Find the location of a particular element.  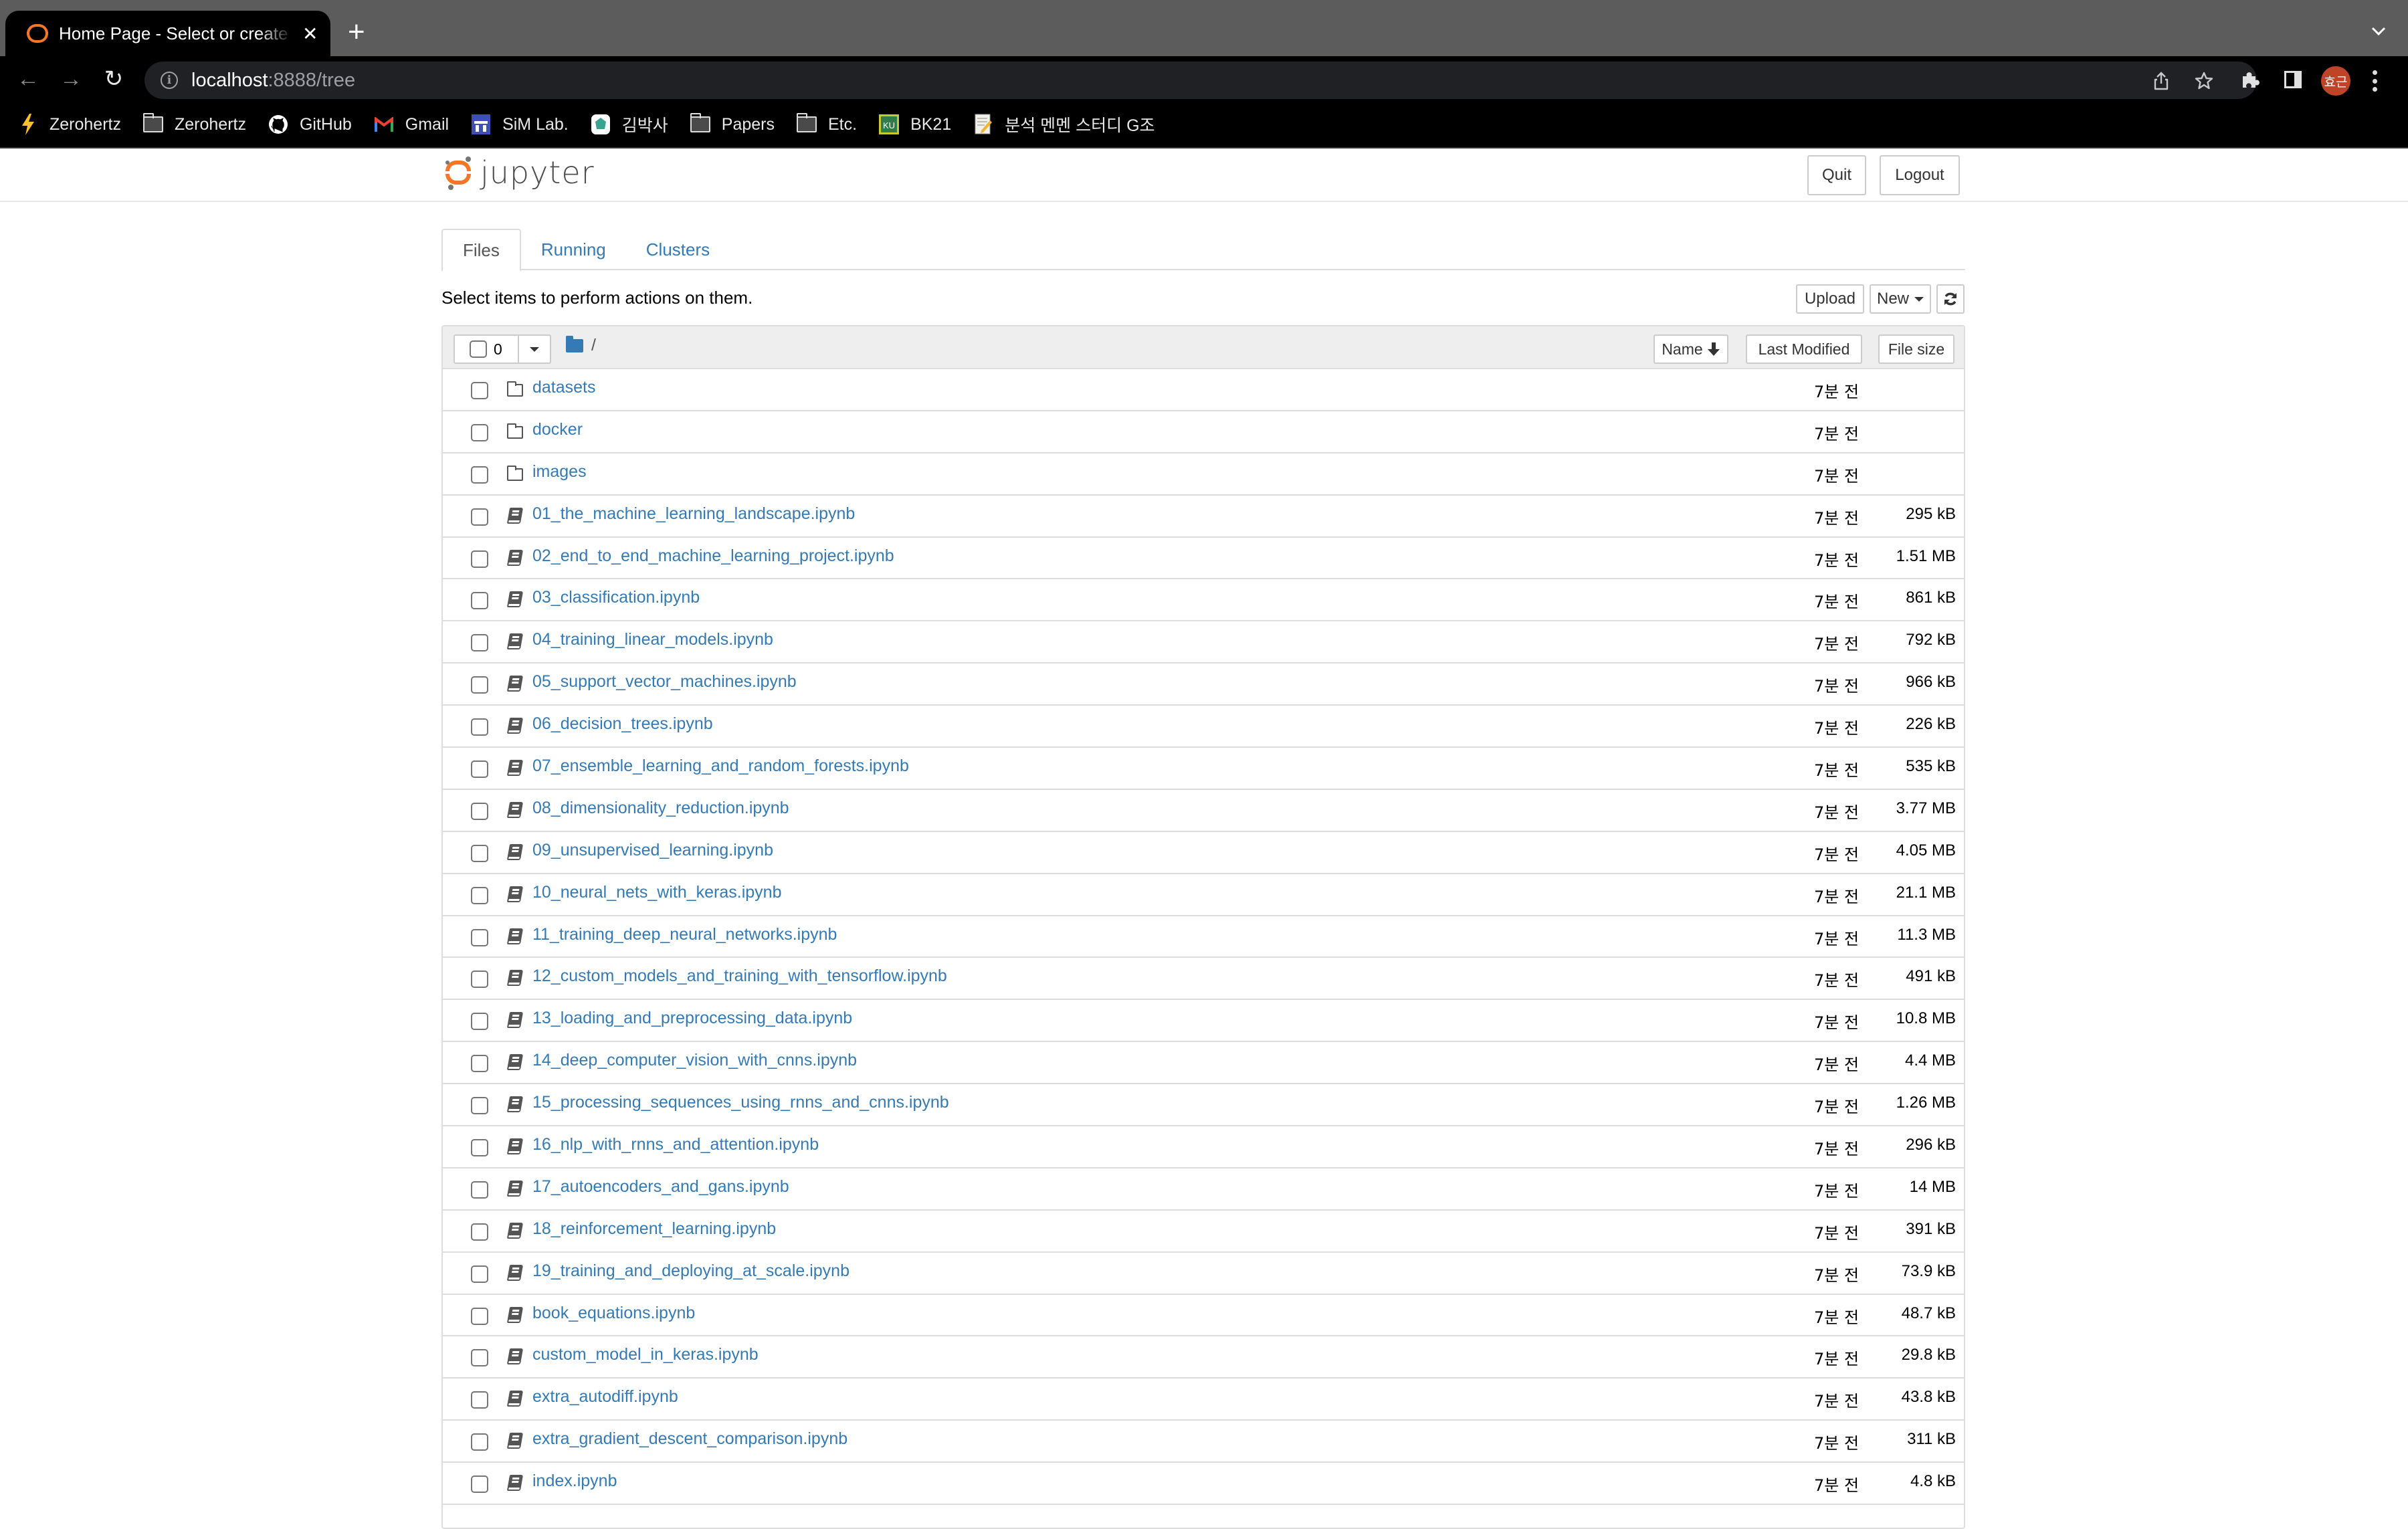

jupyter-logo: jupyter is located at coordinates (519, 172).